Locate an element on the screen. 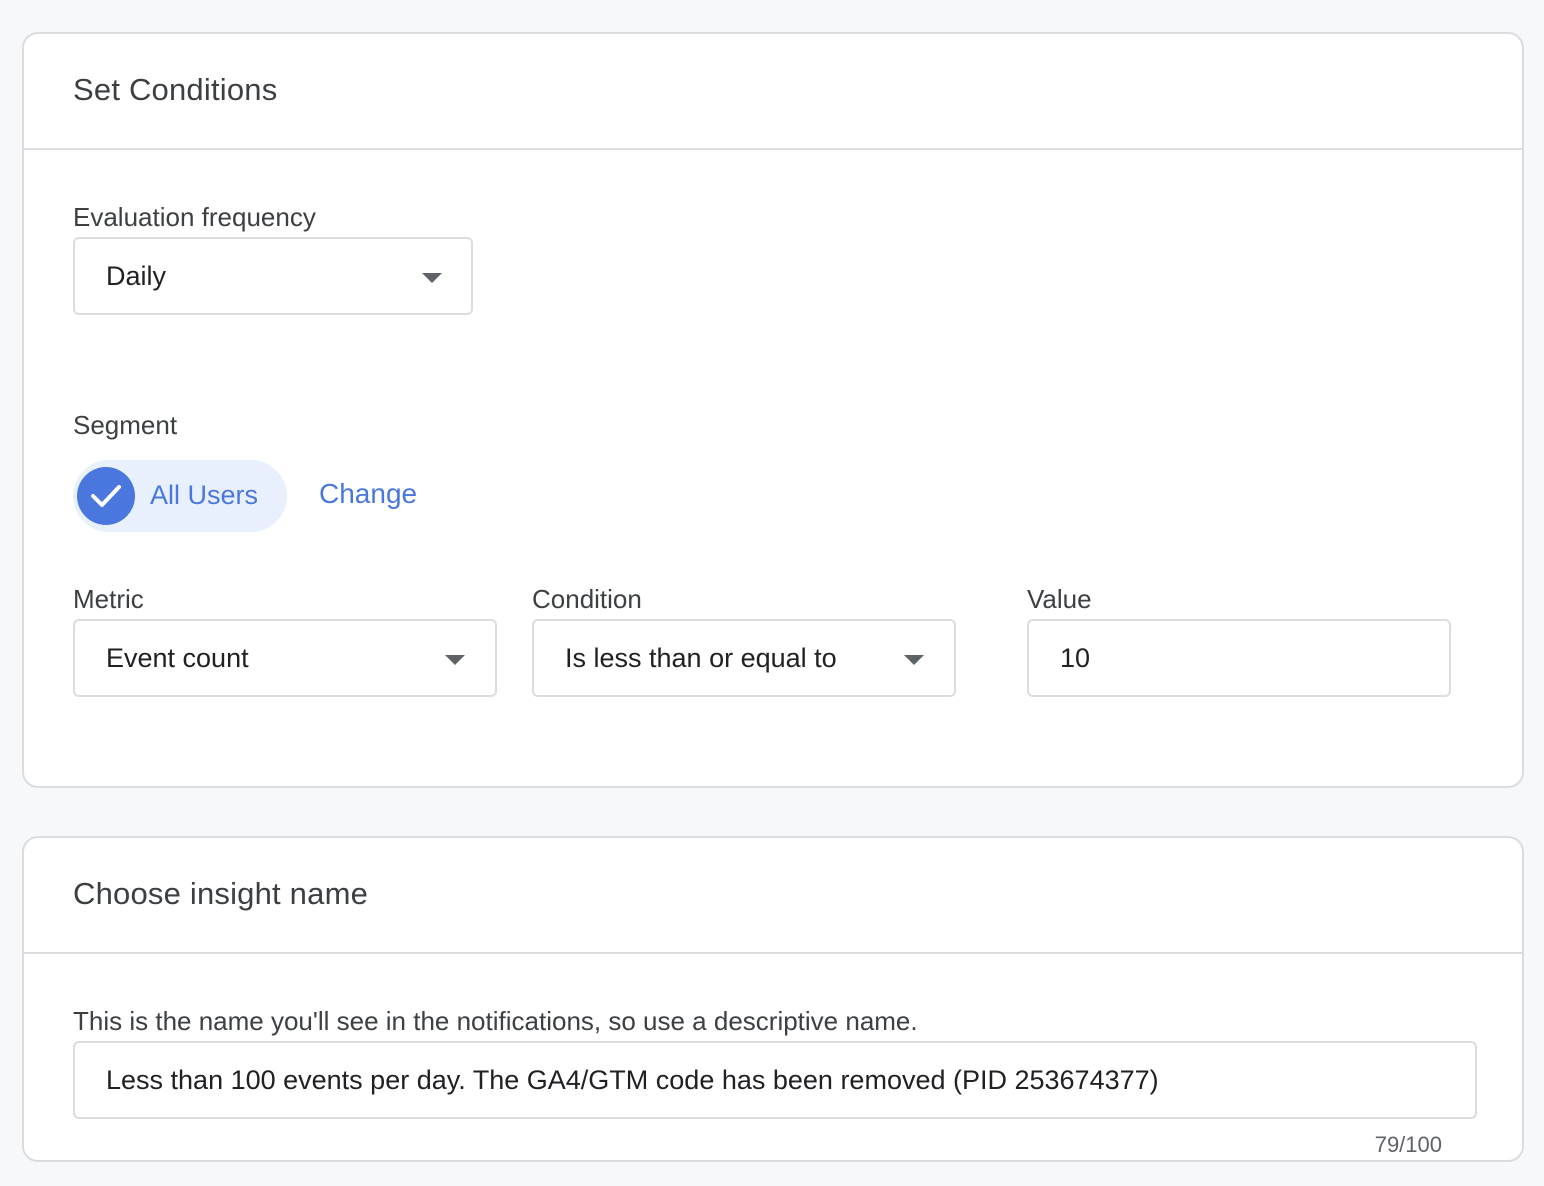 This screenshot has width=1544, height=1186. value-input: 10 is located at coordinates (1239, 658).